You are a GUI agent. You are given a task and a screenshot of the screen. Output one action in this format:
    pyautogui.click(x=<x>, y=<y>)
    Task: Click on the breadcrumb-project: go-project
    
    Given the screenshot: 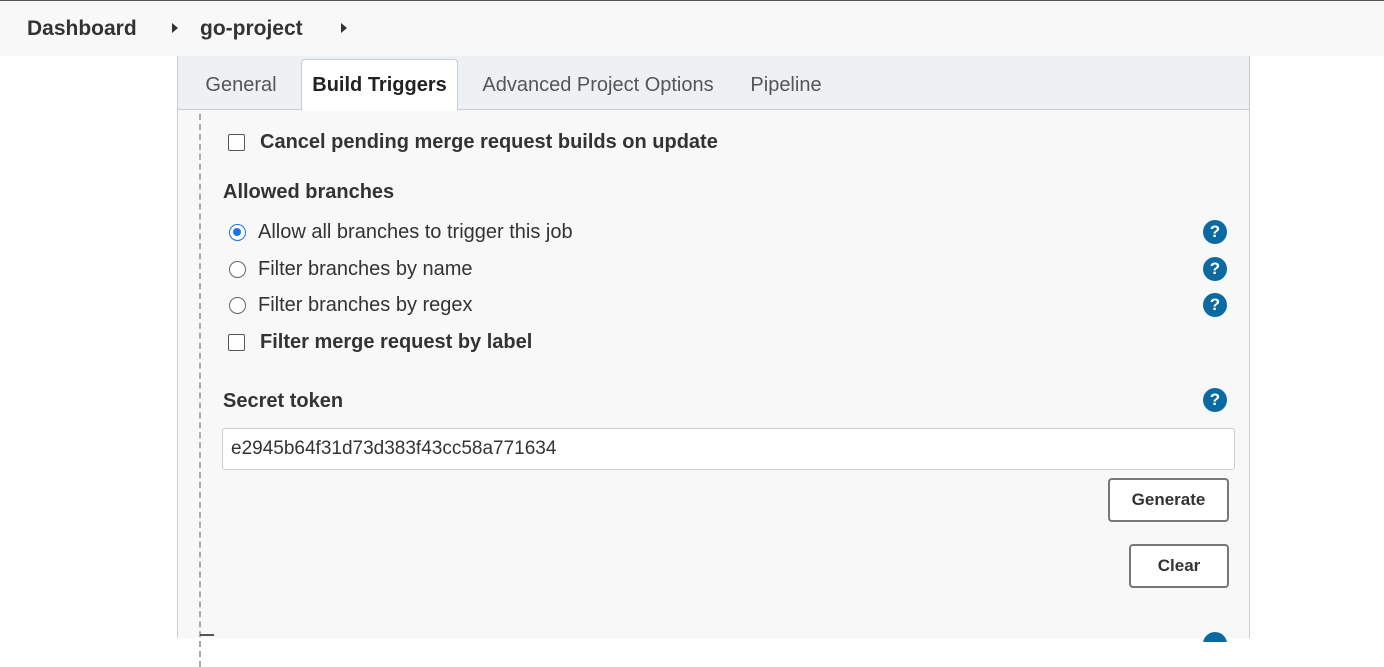 What is the action you would take?
    pyautogui.click(x=251, y=29)
    